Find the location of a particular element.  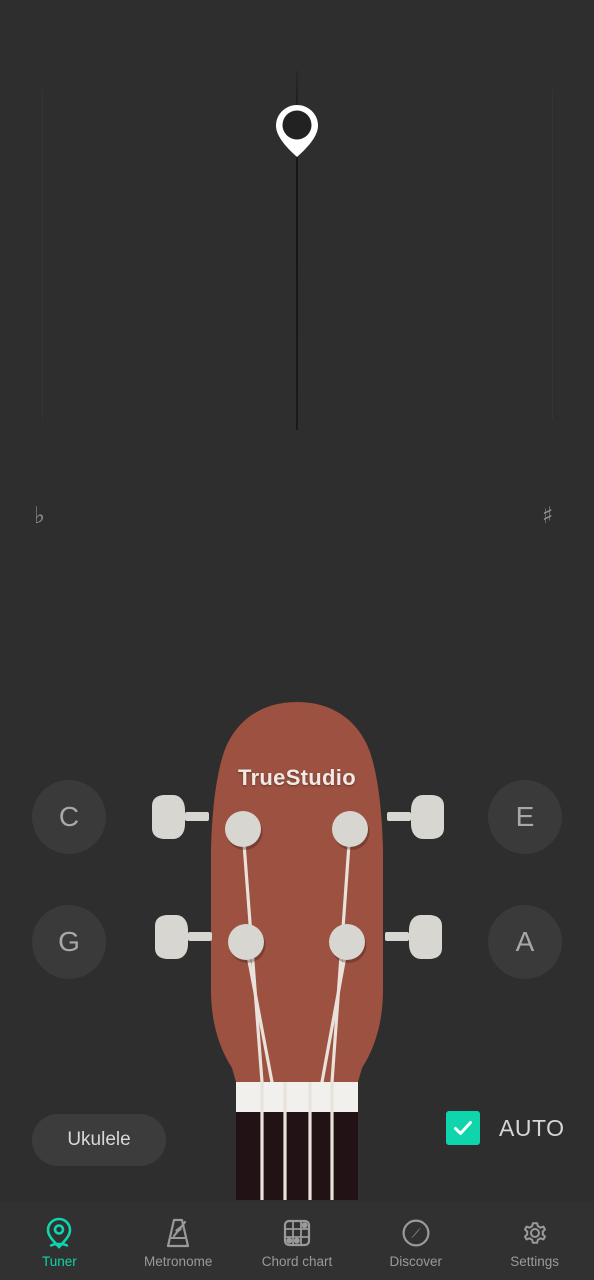

auto-mode-toggle: AUTO is located at coordinates (505, 1128).